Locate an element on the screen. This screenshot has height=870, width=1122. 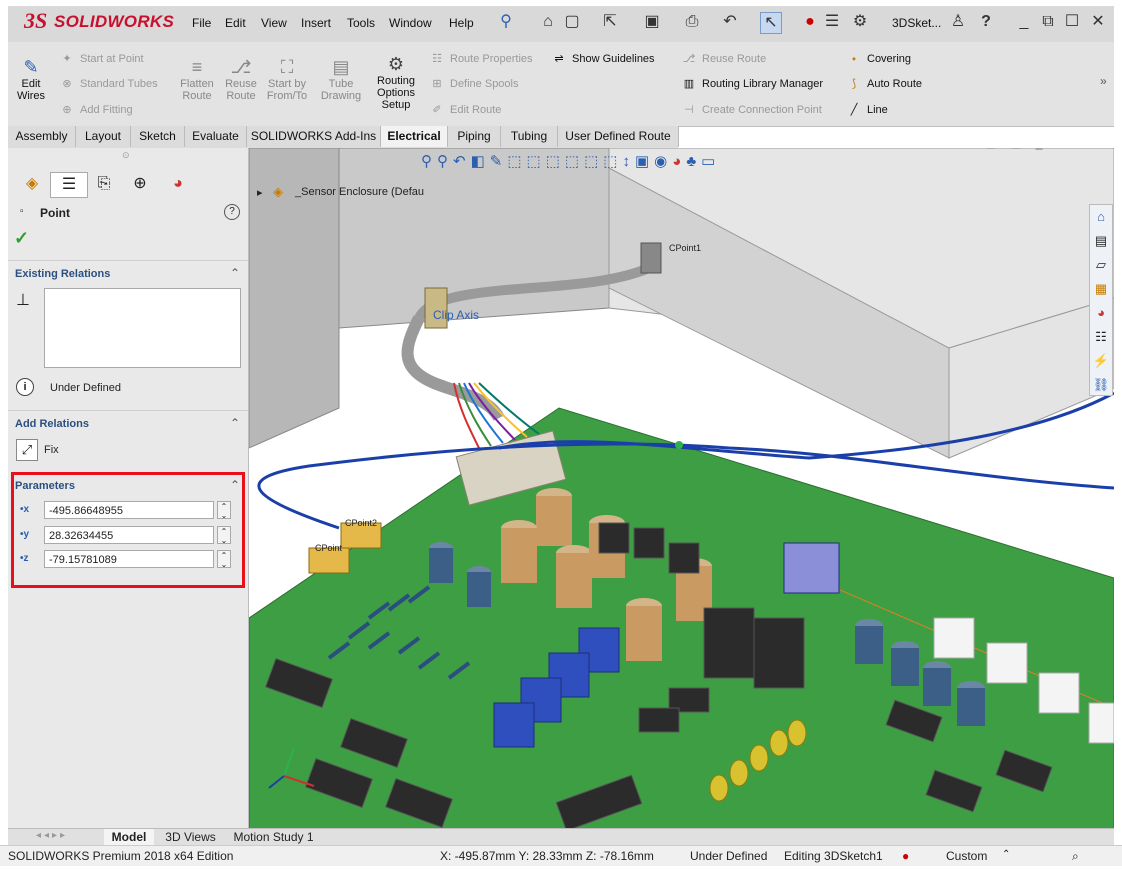
monitor-icon: ▭ is located at coordinates (710, 161).